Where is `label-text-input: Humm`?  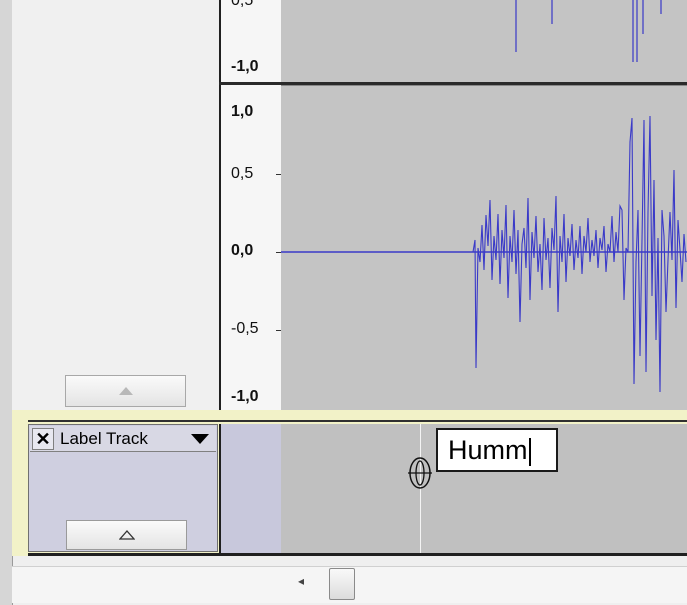
label-text-input: Humm is located at coordinates (497, 450).